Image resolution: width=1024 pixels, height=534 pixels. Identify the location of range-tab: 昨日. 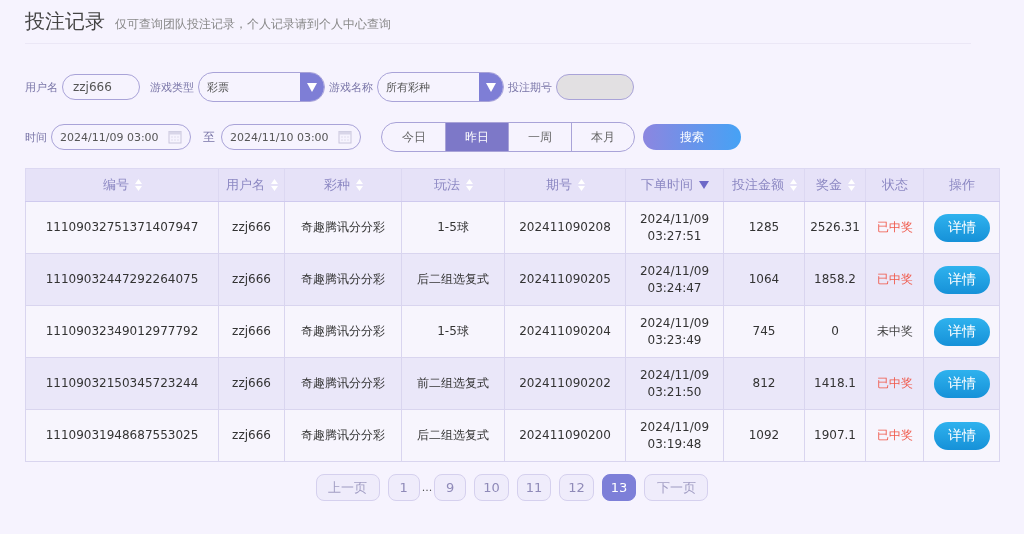
(476, 137).